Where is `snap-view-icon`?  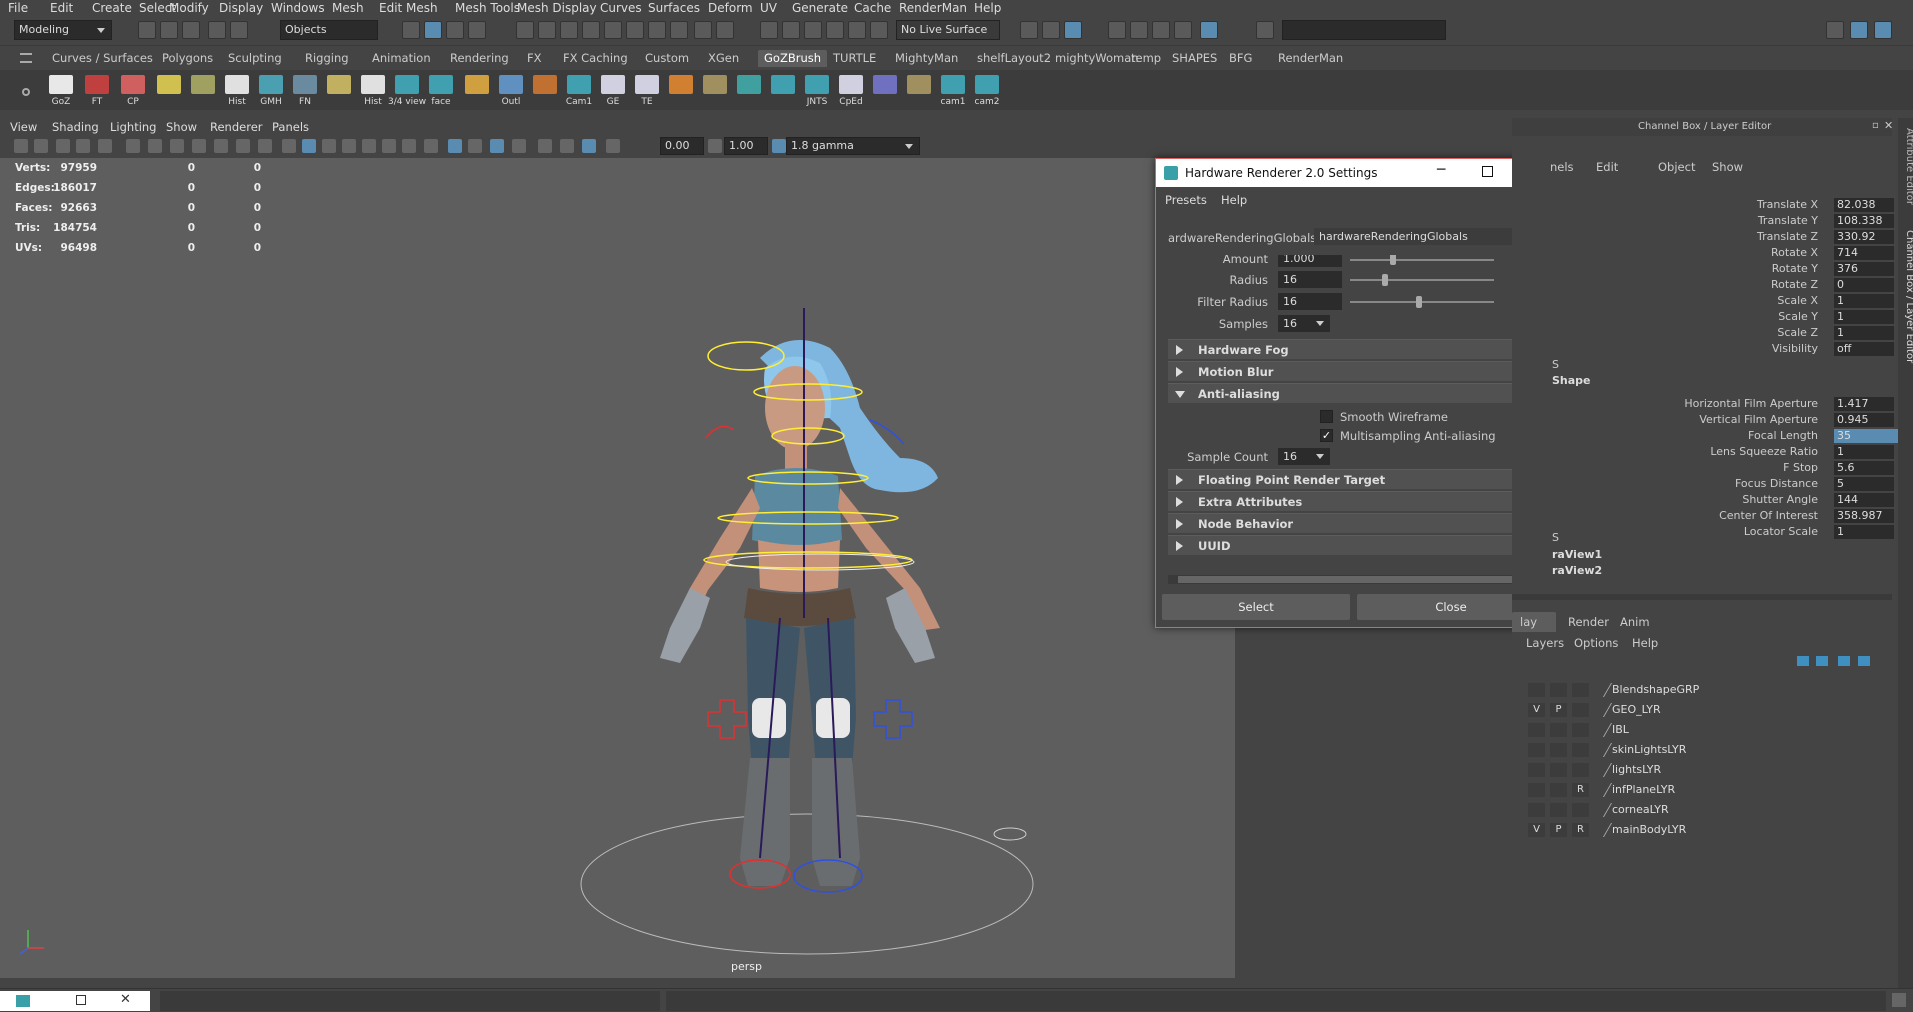
snap-view-icon is located at coordinates (591, 30).